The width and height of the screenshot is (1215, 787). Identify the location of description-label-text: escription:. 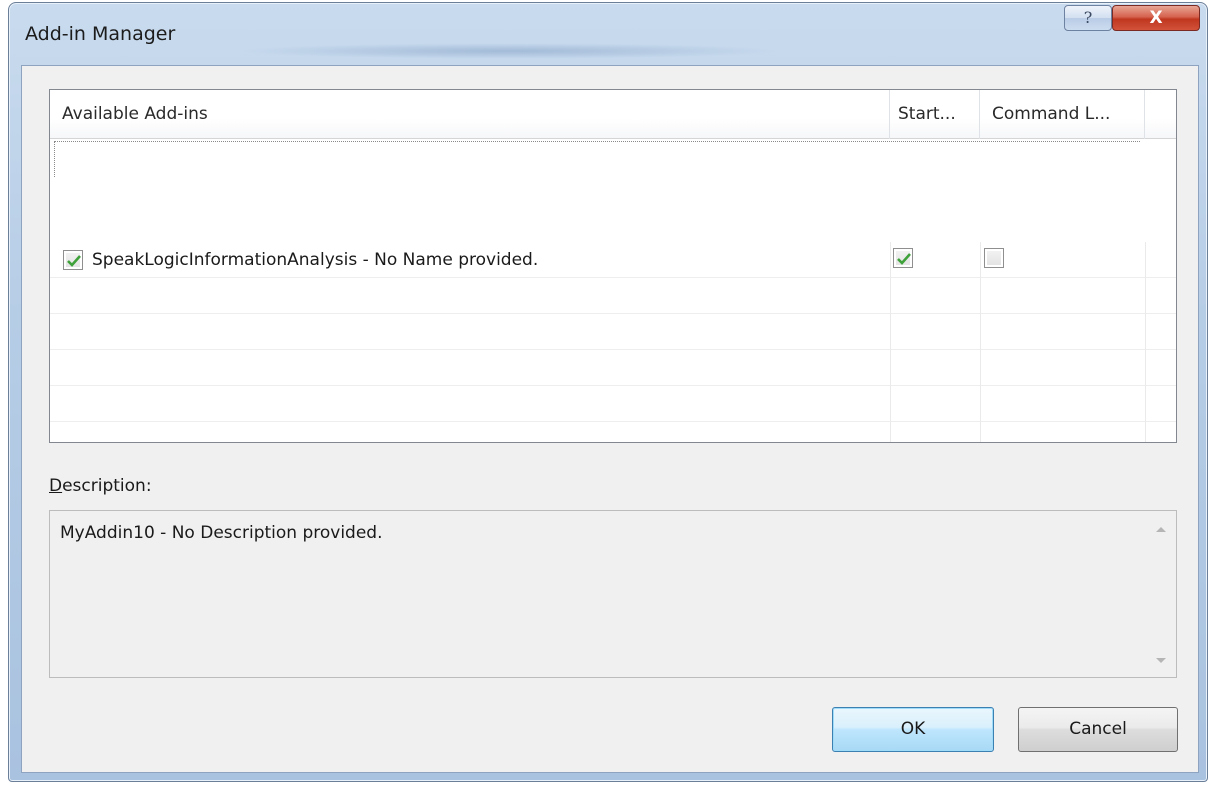
(107, 486).